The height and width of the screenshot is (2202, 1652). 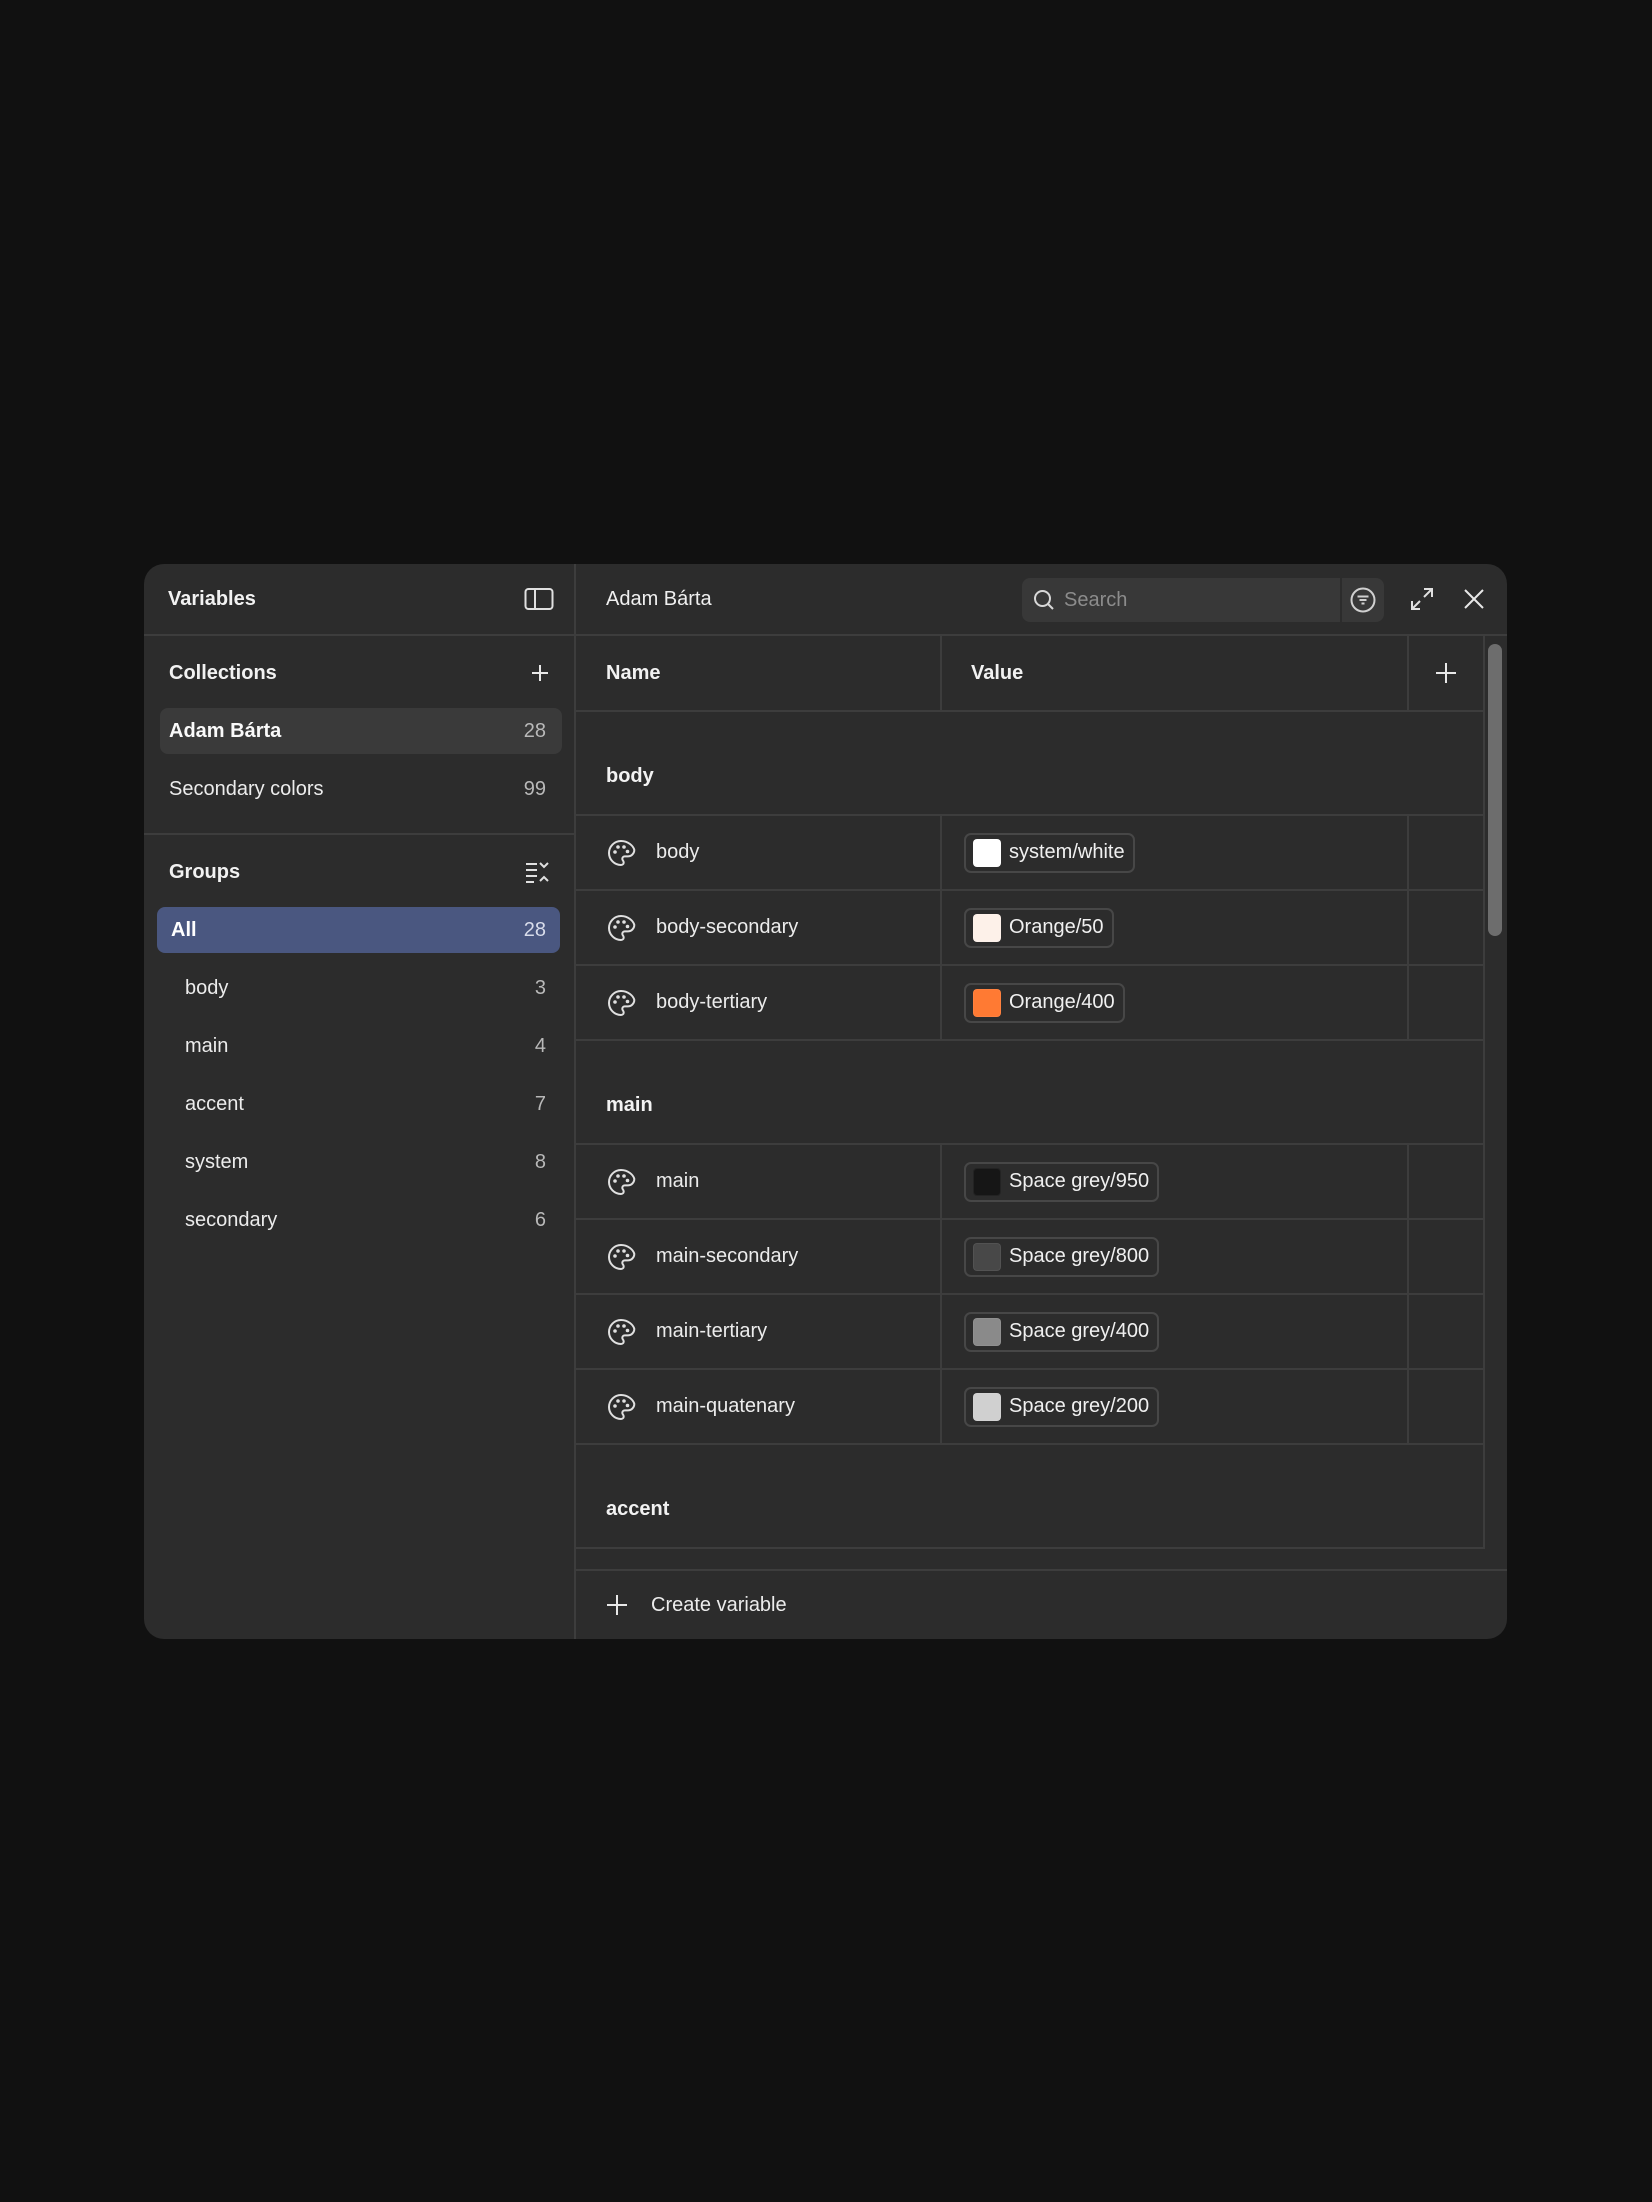 What do you see at coordinates (540, 1219) in the screenshot?
I see `group-count: 6` at bounding box center [540, 1219].